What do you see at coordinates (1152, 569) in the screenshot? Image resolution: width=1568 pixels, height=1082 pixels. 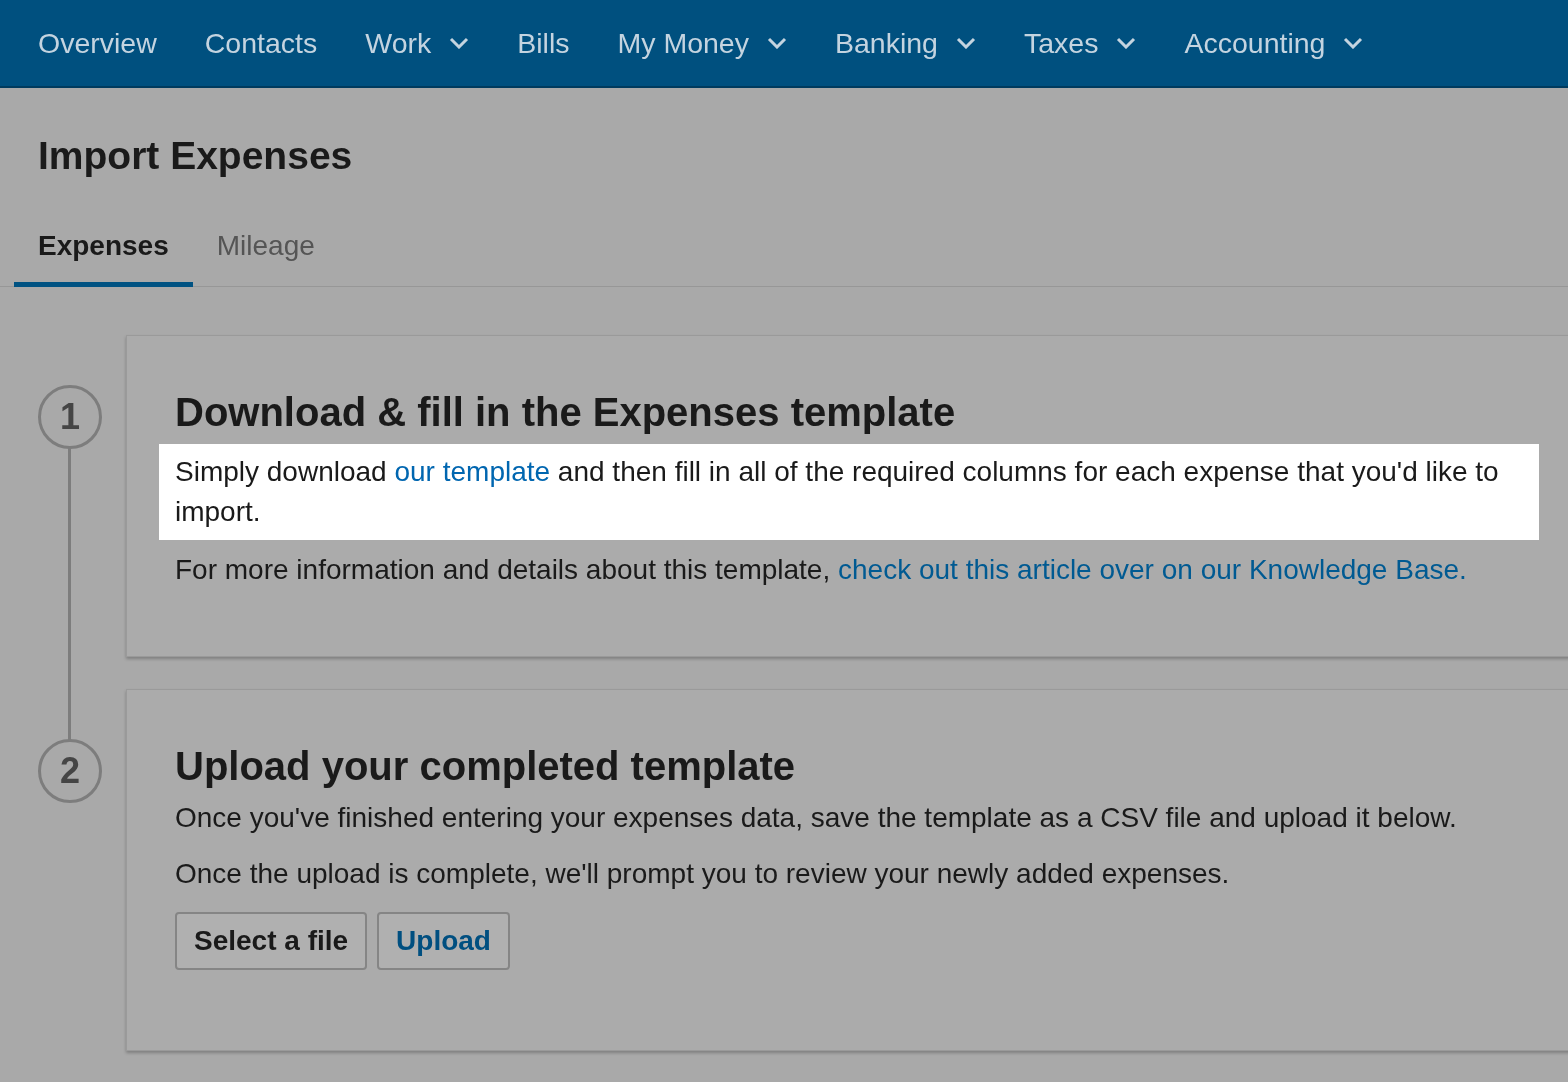 I see `link: check out this article over on our Knowledge Base.` at bounding box center [1152, 569].